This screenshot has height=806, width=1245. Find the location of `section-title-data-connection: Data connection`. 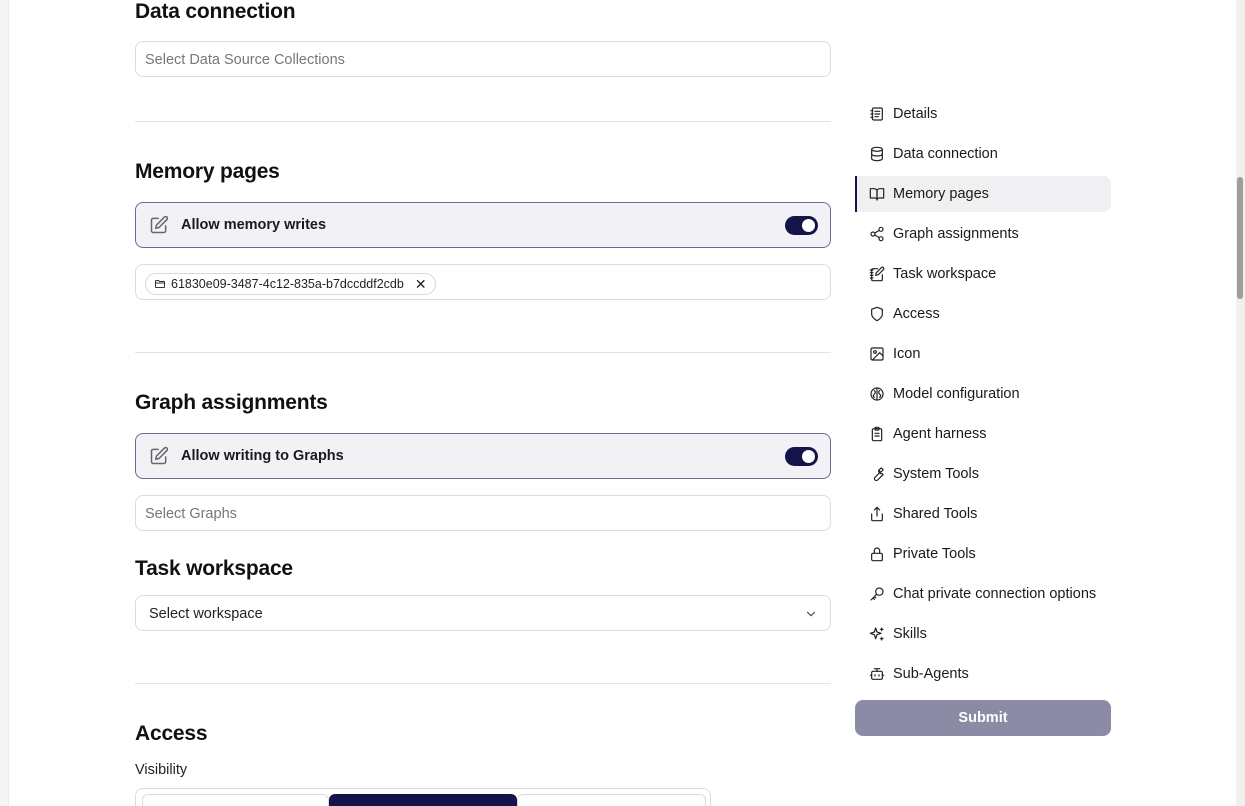

section-title-data-connection: Data connection is located at coordinates (215, 11).